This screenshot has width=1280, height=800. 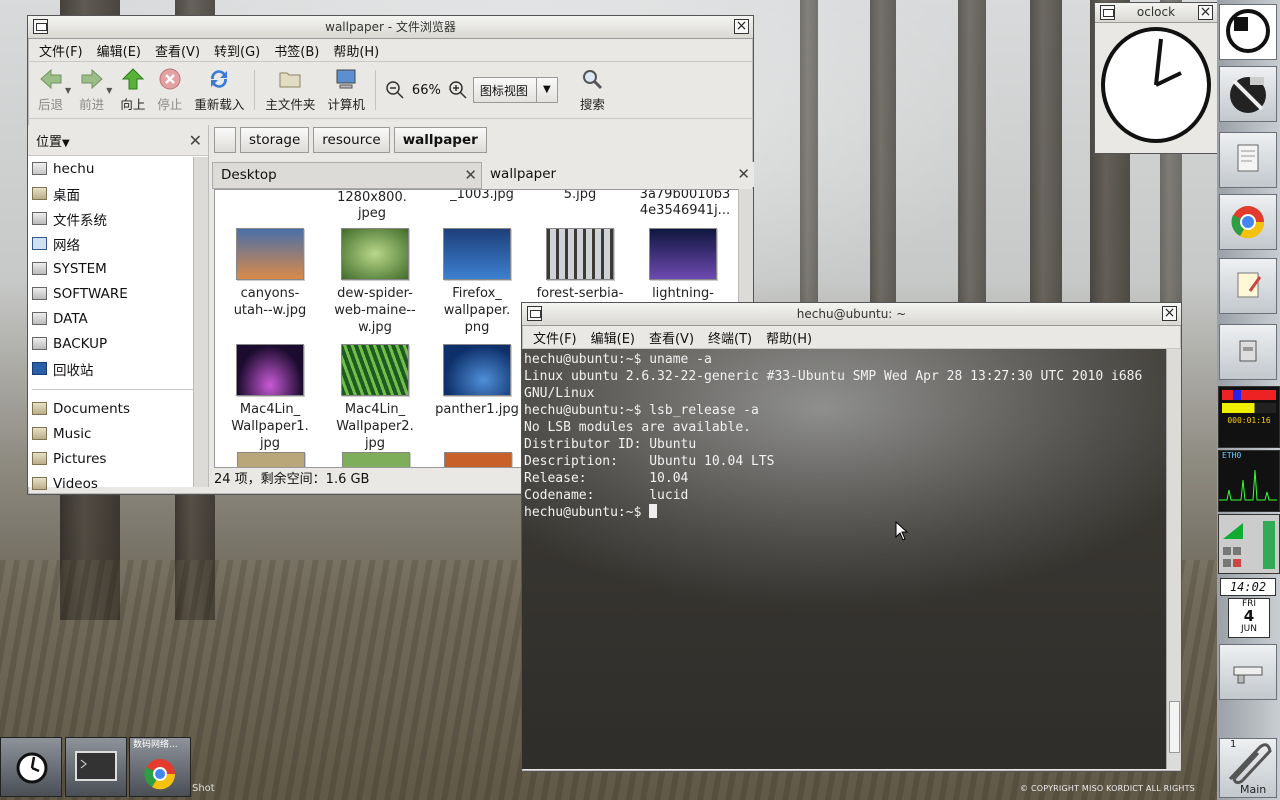 What do you see at coordinates (1249, 544) in the screenshot?
I see `volume-control` at bounding box center [1249, 544].